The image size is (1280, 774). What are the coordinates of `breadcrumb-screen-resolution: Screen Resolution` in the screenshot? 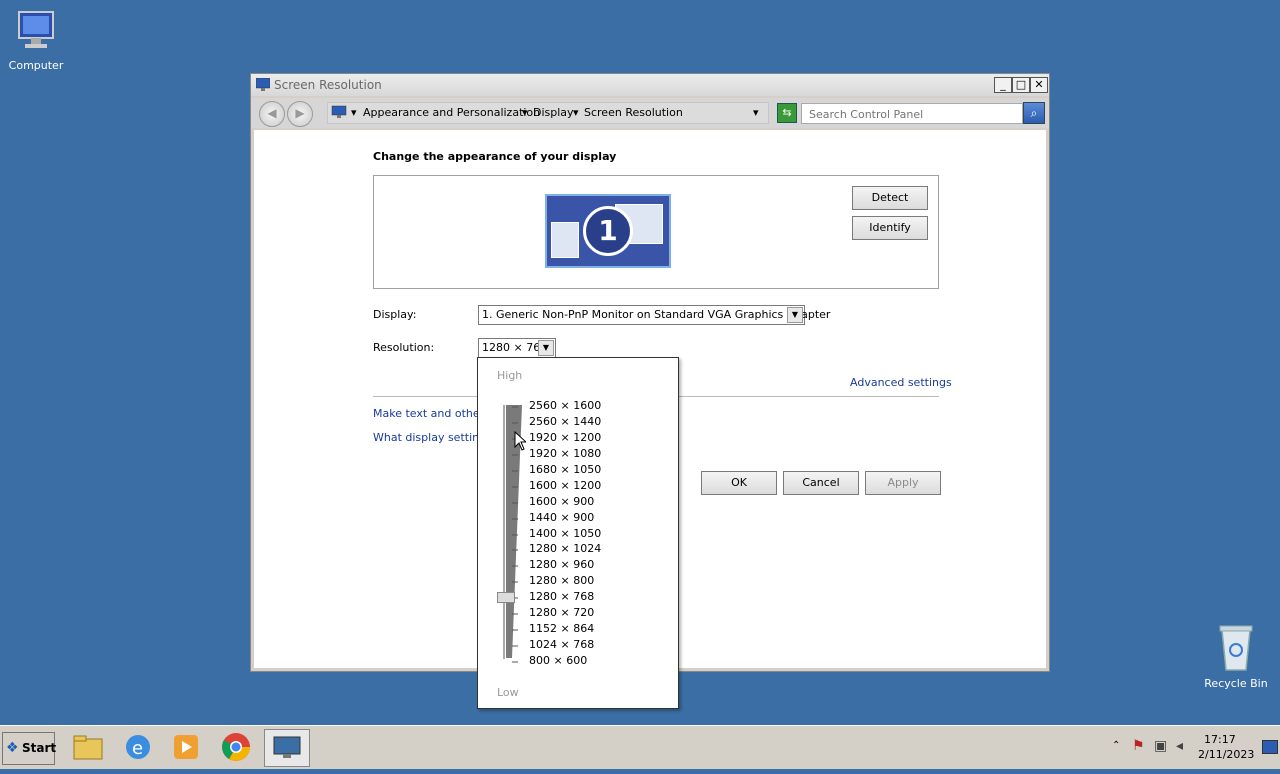 It's located at (633, 112).